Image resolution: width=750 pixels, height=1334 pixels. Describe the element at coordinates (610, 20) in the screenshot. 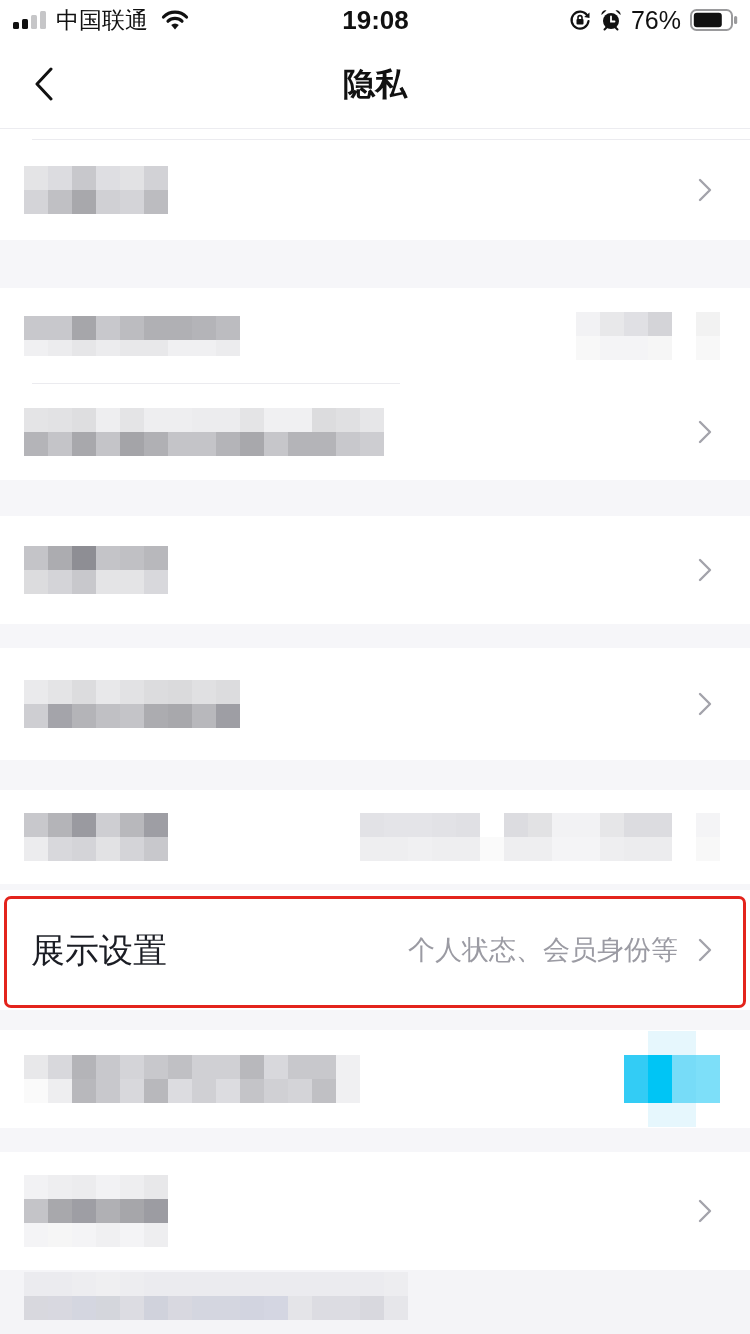

I see `alarm-clock-icon` at that location.